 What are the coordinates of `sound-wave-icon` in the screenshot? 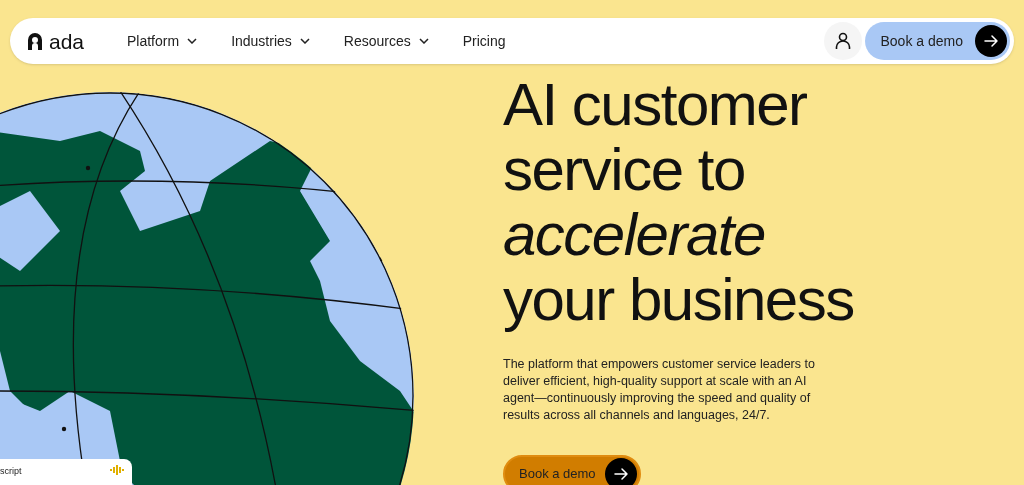 It's located at (117, 470).